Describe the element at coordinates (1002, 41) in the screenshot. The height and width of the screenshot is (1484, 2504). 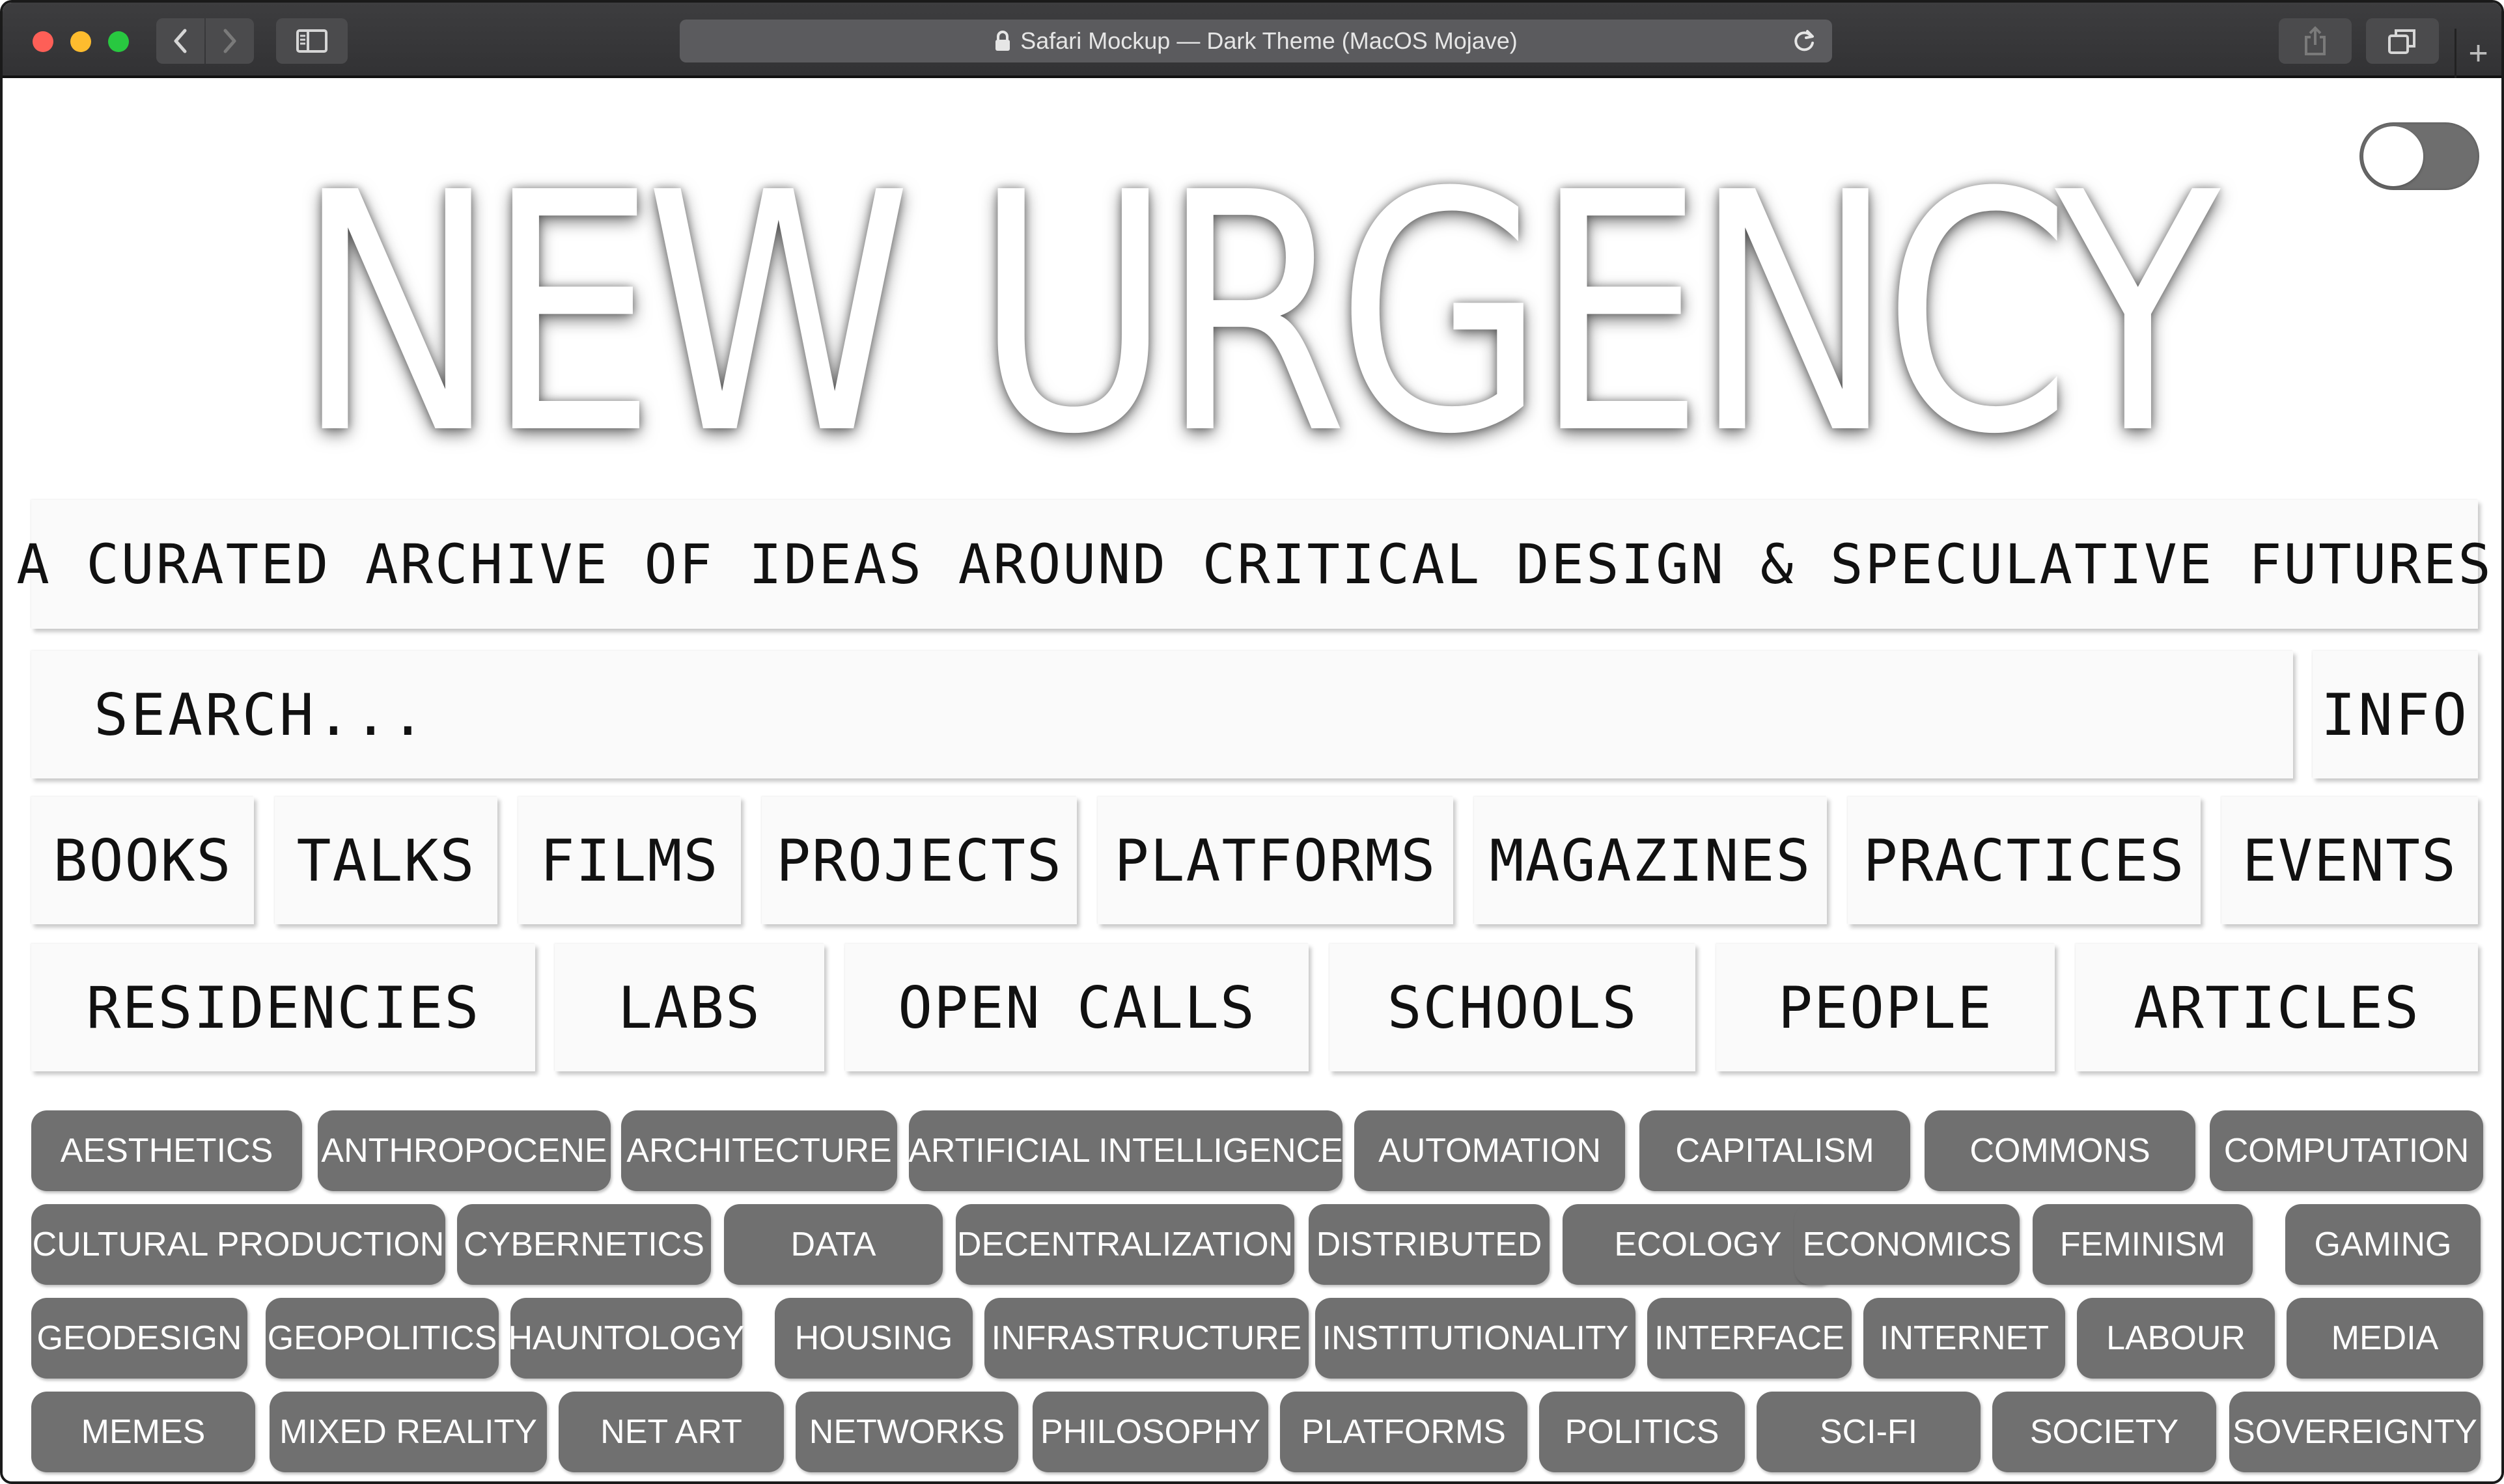
I see `lock-icon` at that location.